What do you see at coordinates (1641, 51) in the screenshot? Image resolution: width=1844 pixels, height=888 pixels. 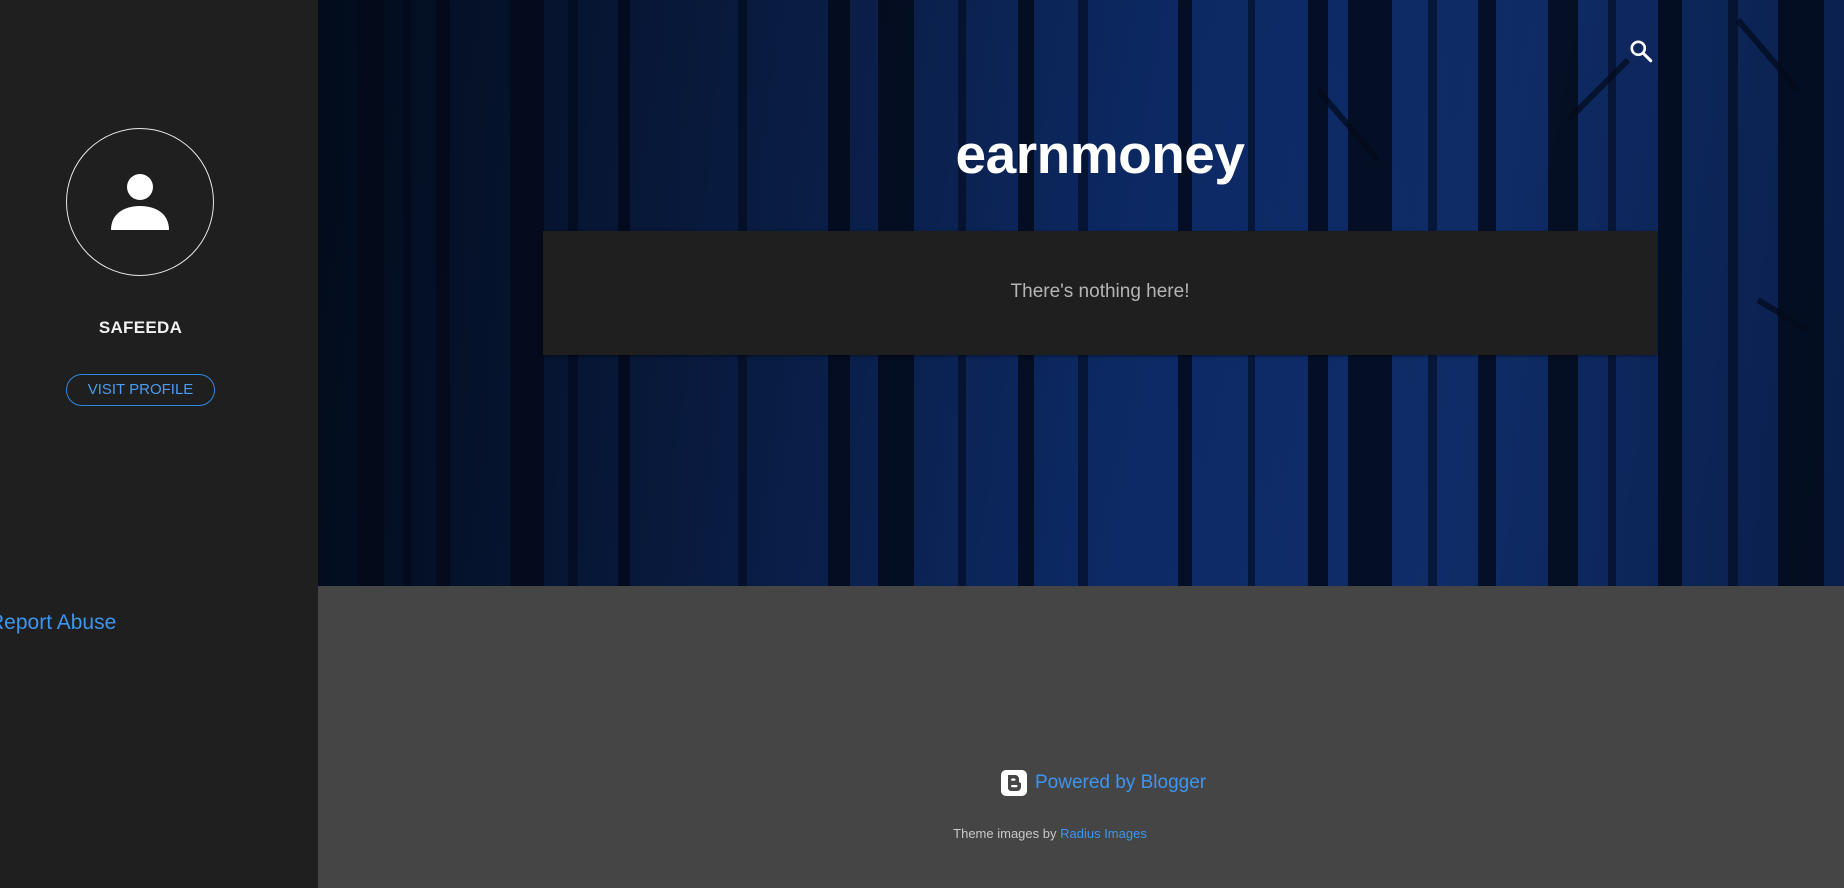 I see `search-icon` at bounding box center [1641, 51].